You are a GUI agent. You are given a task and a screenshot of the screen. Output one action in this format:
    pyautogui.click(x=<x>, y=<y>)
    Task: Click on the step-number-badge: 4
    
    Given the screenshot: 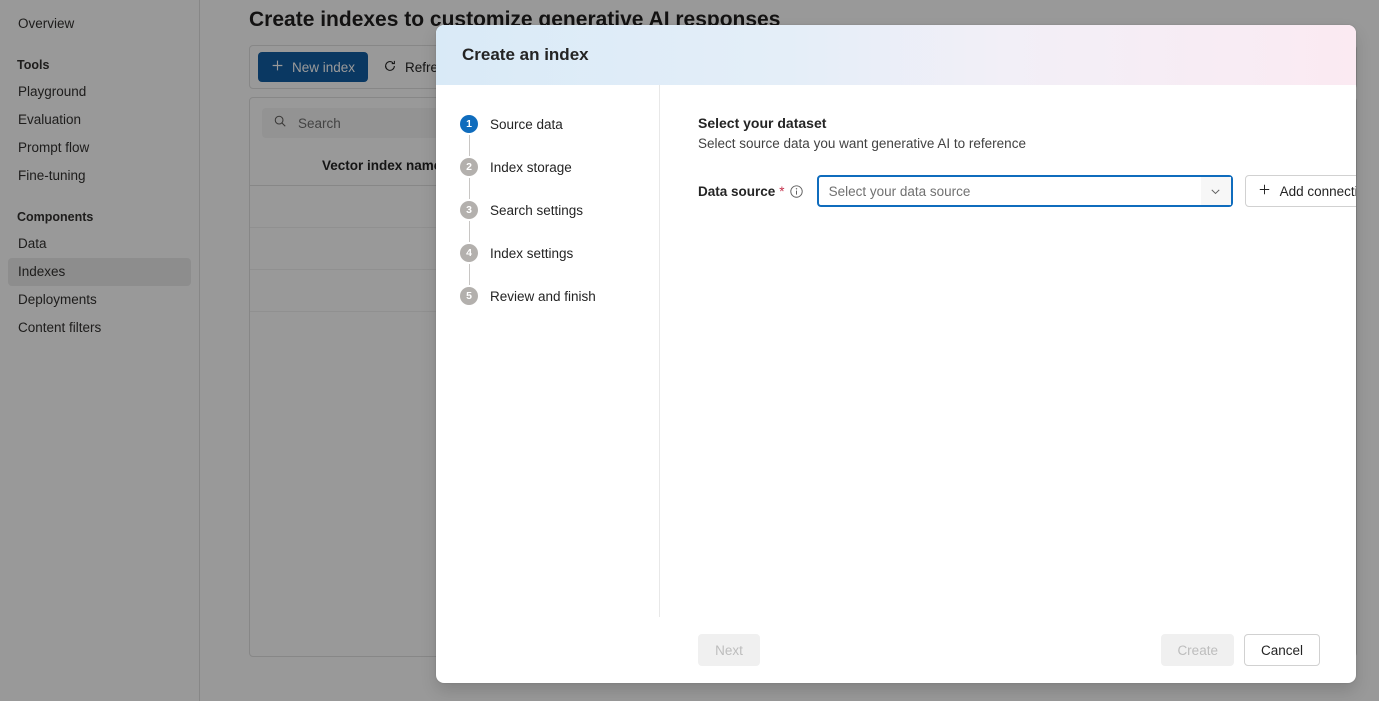 What is the action you would take?
    pyautogui.click(x=469, y=253)
    